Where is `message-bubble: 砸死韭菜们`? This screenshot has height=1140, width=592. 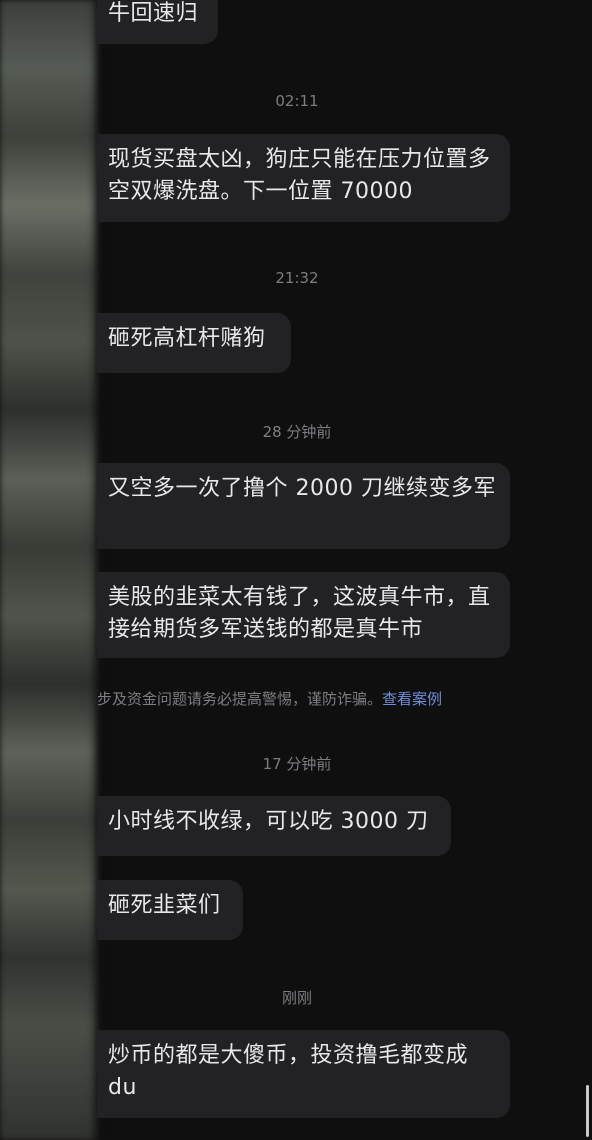
message-bubble: 砸死韭菜们 is located at coordinates (170, 910).